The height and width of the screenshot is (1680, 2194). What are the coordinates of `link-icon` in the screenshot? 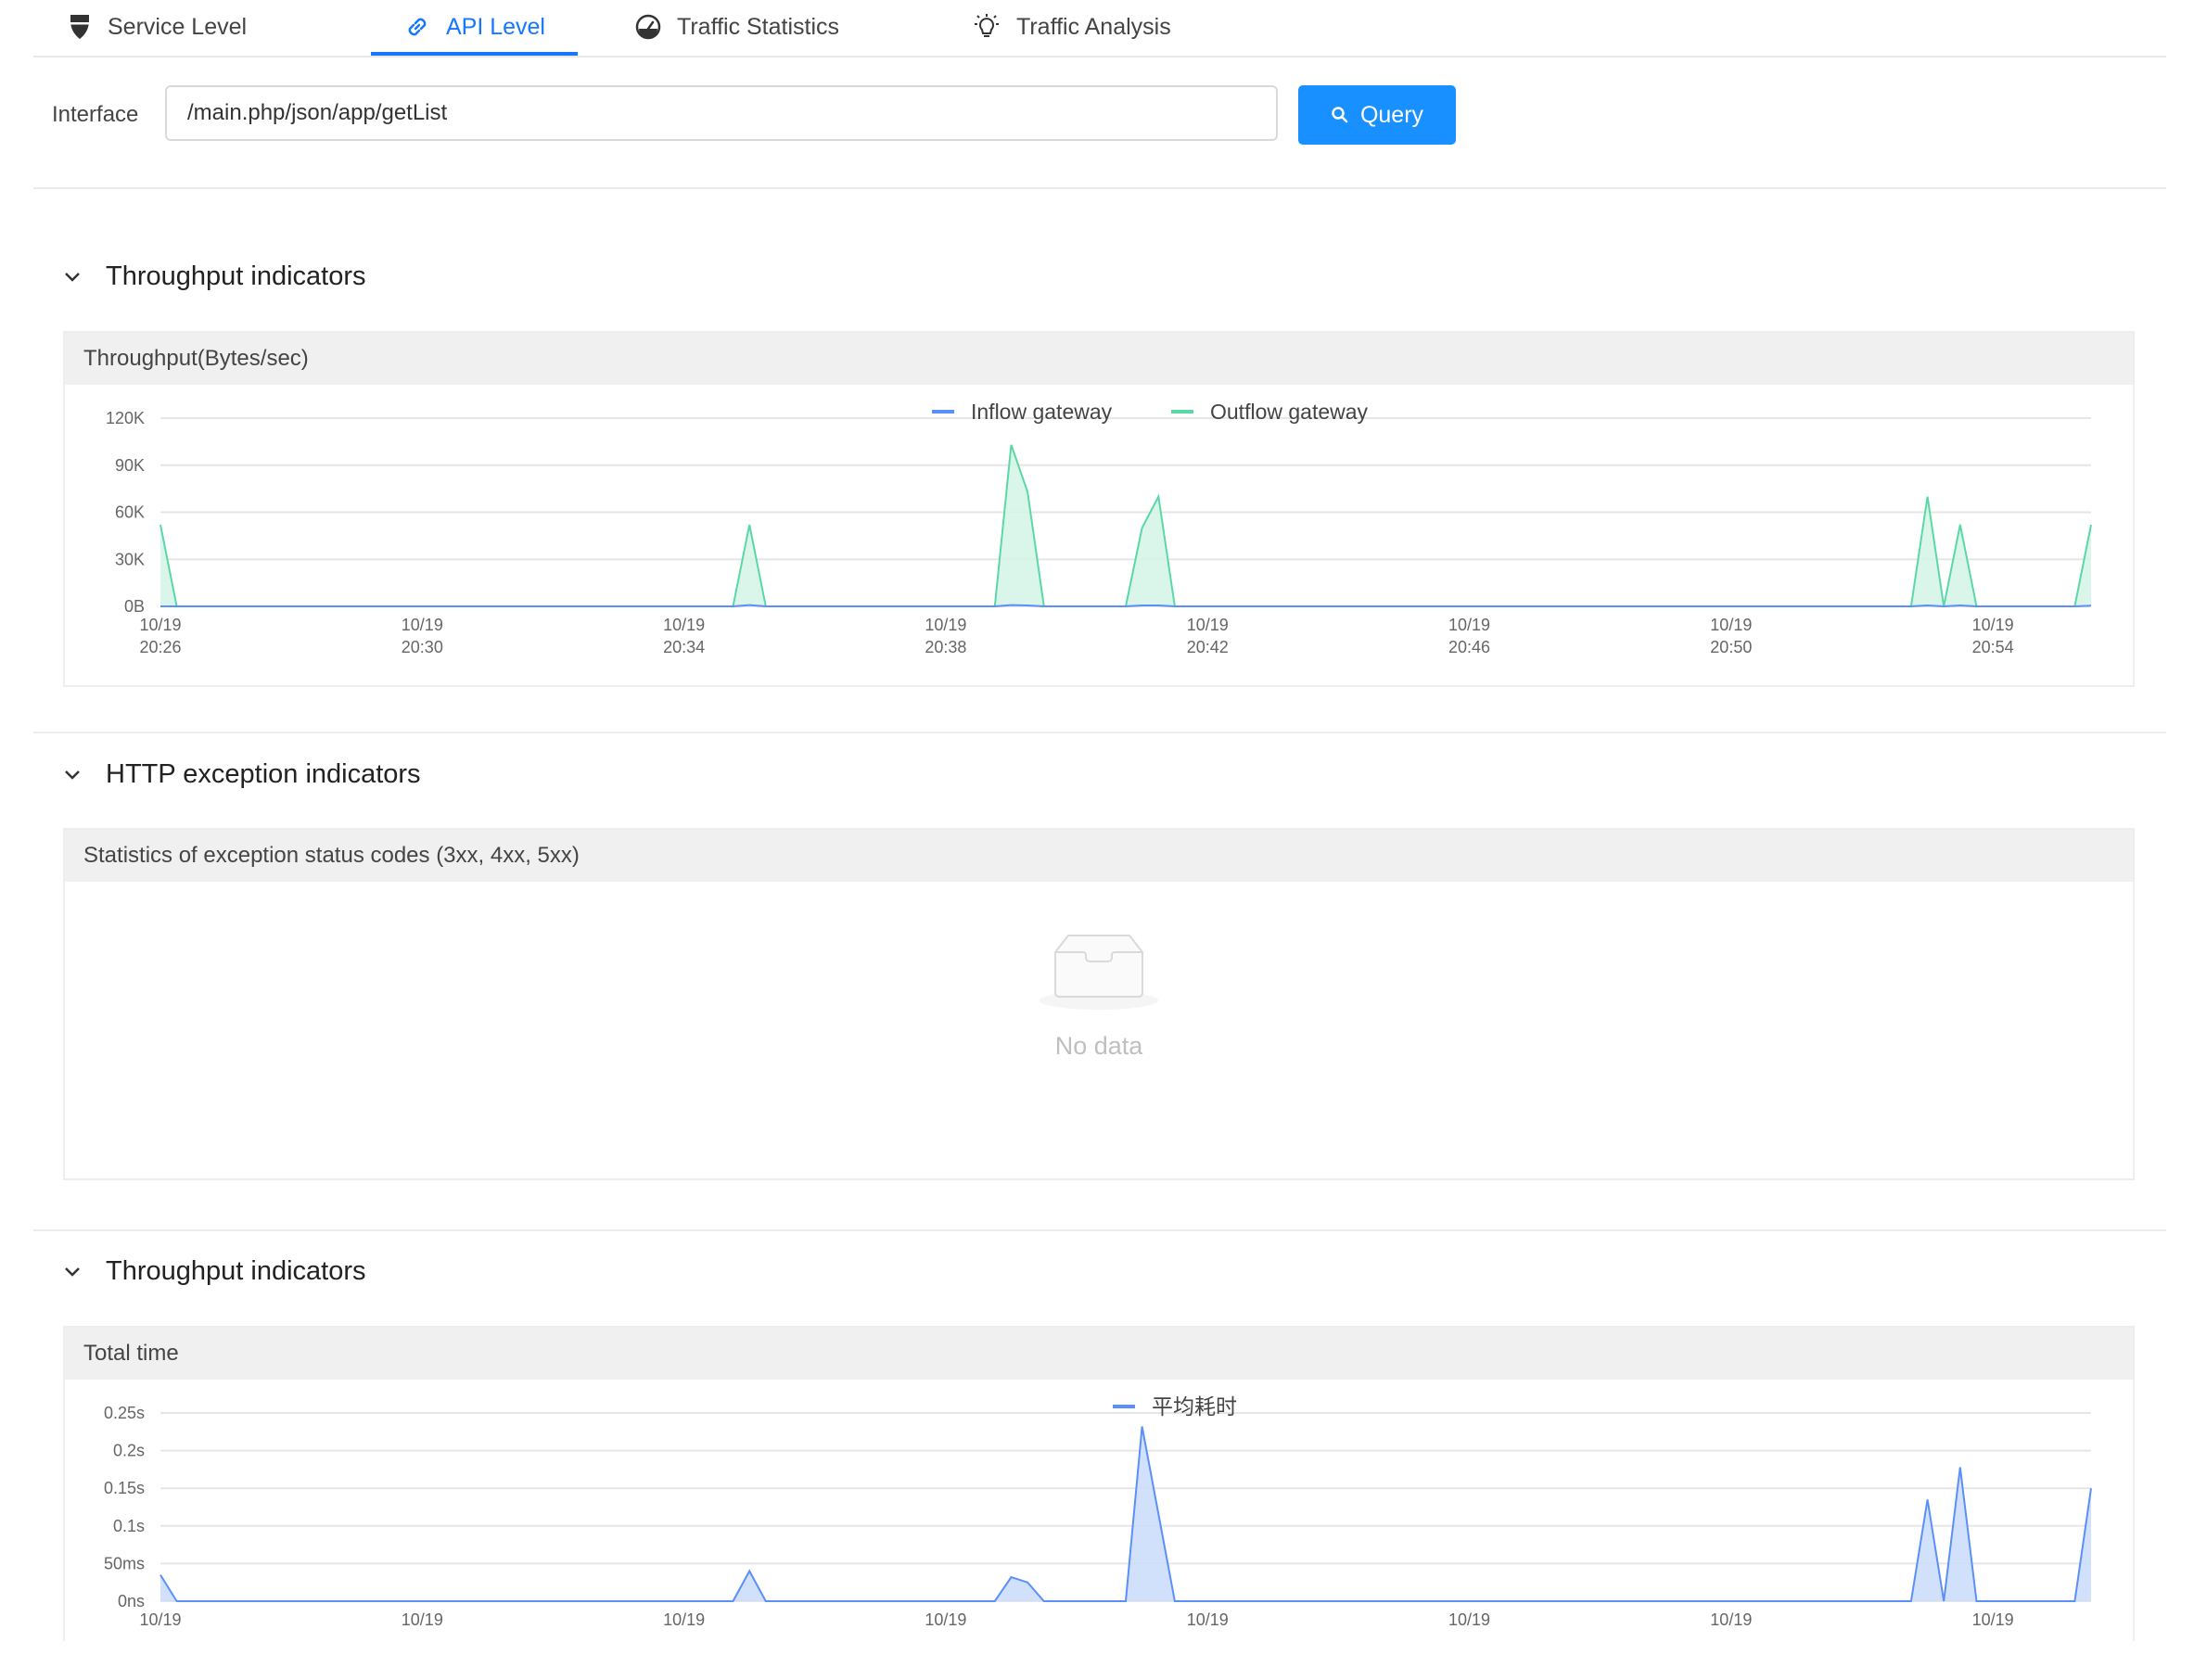 It's located at (417, 27).